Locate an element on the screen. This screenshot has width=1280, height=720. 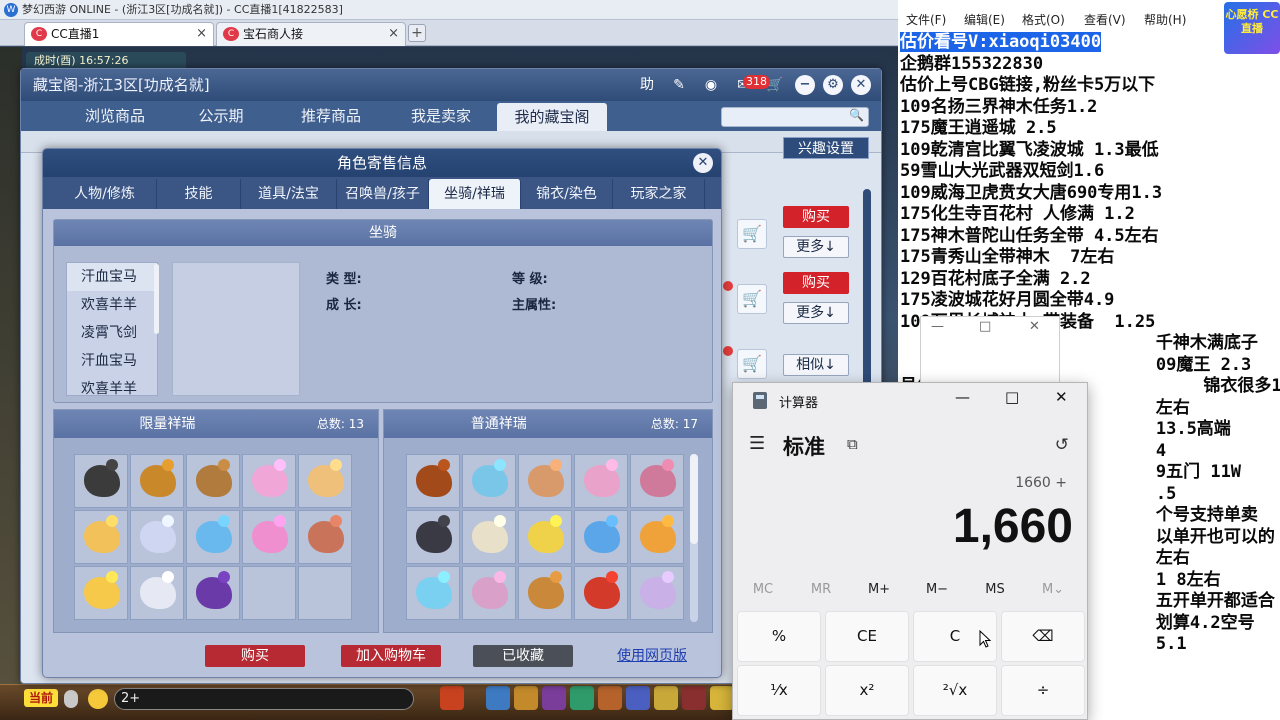
similar-button: 相似↓ is located at coordinates (816, 365).